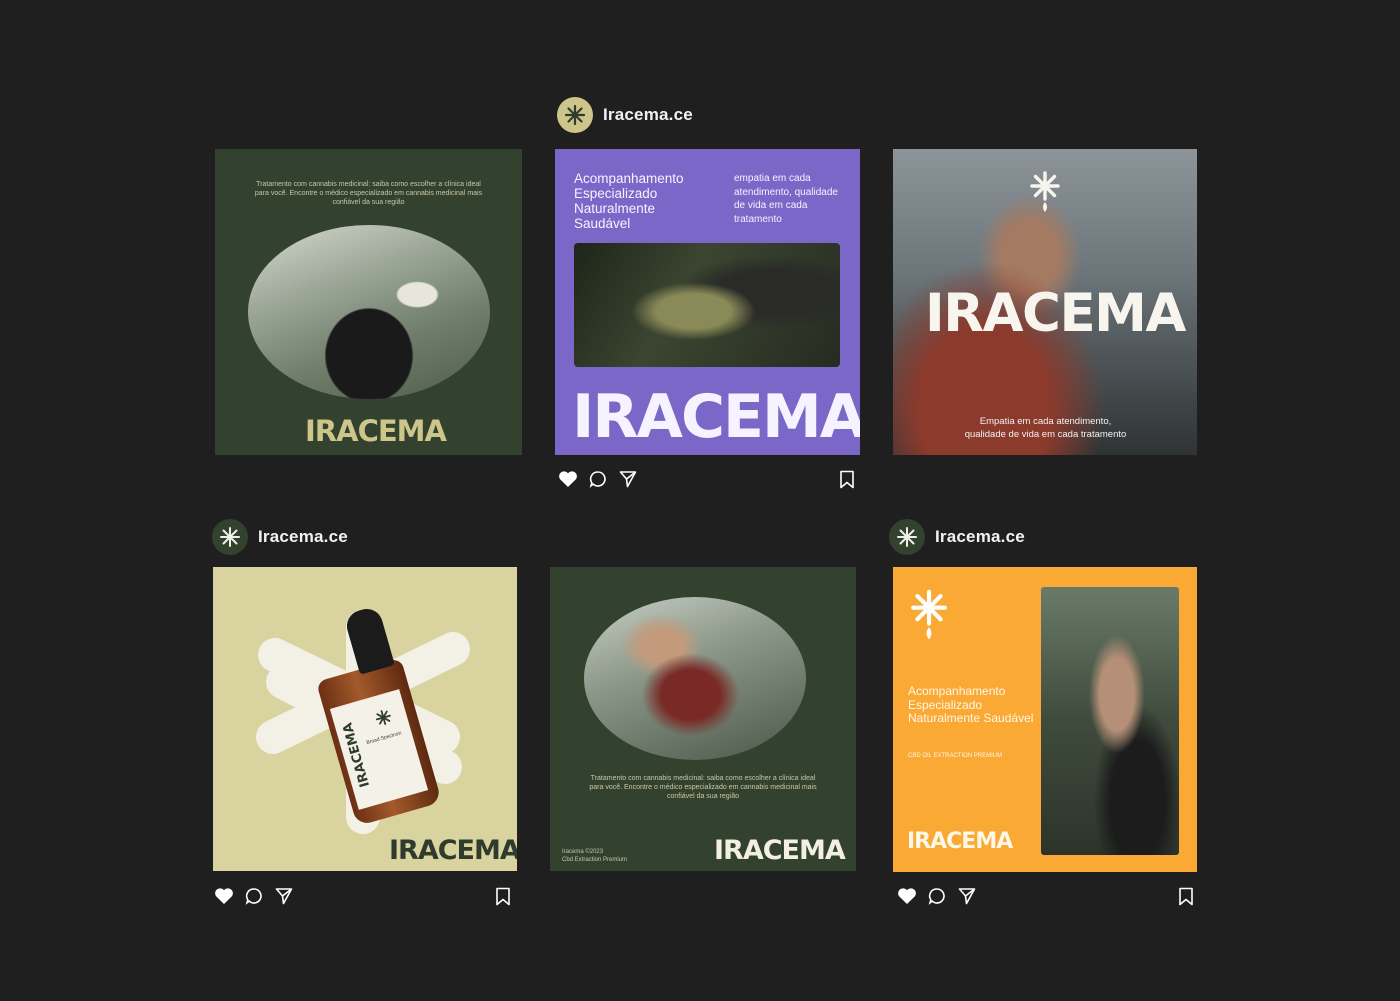 The image size is (1400, 1001). What do you see at coordinates (1045, 434) in the screenshot?
I see `caption-line: qualidade de vida em cada tratamento` at bounding box center [1045, 434].